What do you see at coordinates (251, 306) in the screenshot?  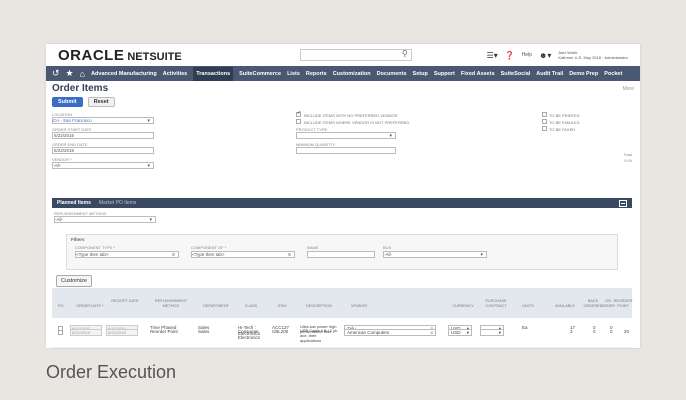 I see `column-header-class: Class` at bounding box center [251, 306].